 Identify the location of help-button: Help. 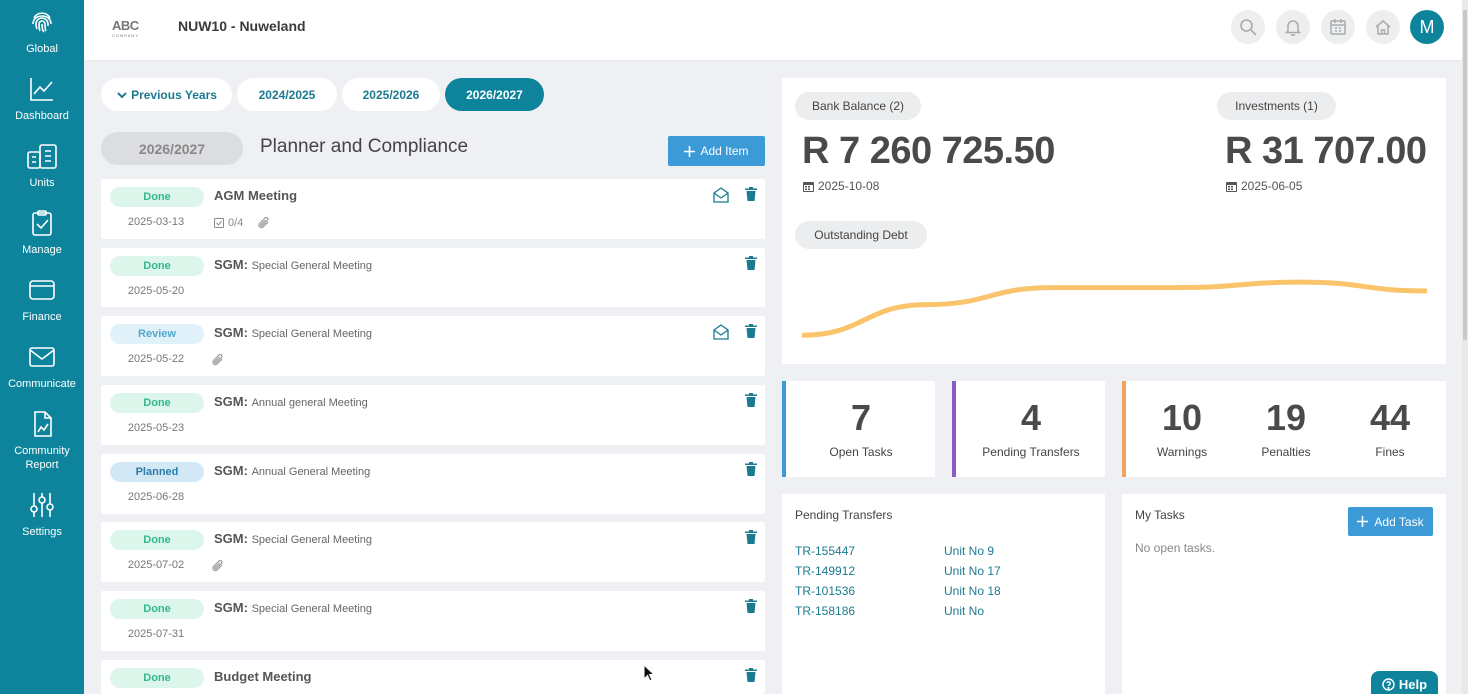
(1404, 682).